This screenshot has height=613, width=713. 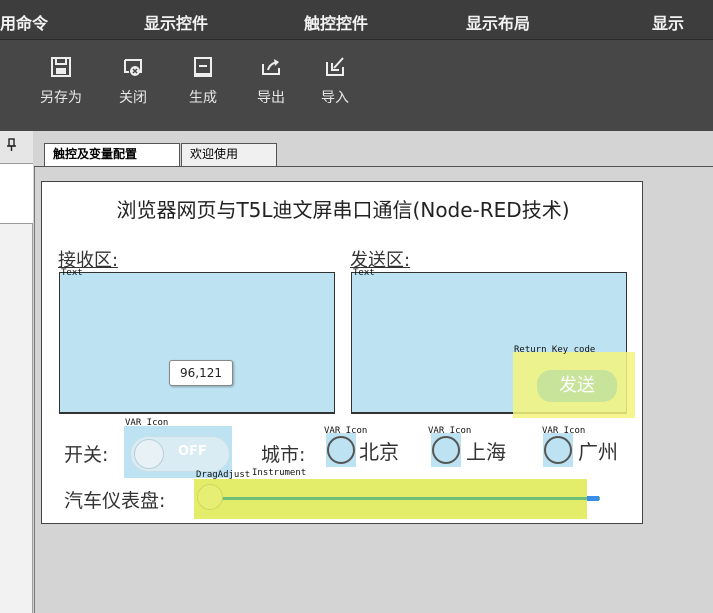 I want to click on city-radio-shanghai, so click(x=446, y=450).